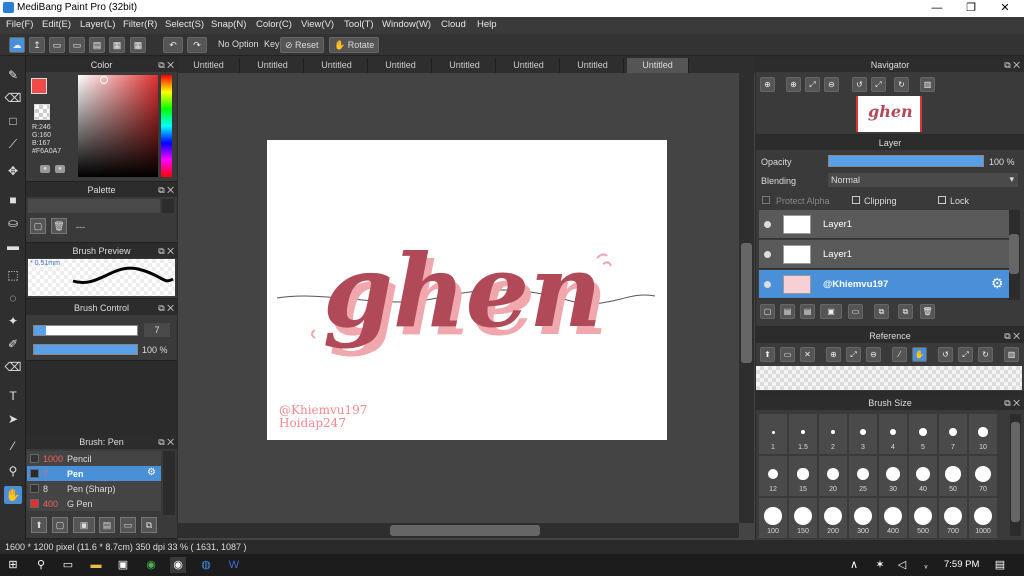 The width and height of the screenshot is (1024, 576). I want to click on layer-list-scrollbar, so click(1014, 255).